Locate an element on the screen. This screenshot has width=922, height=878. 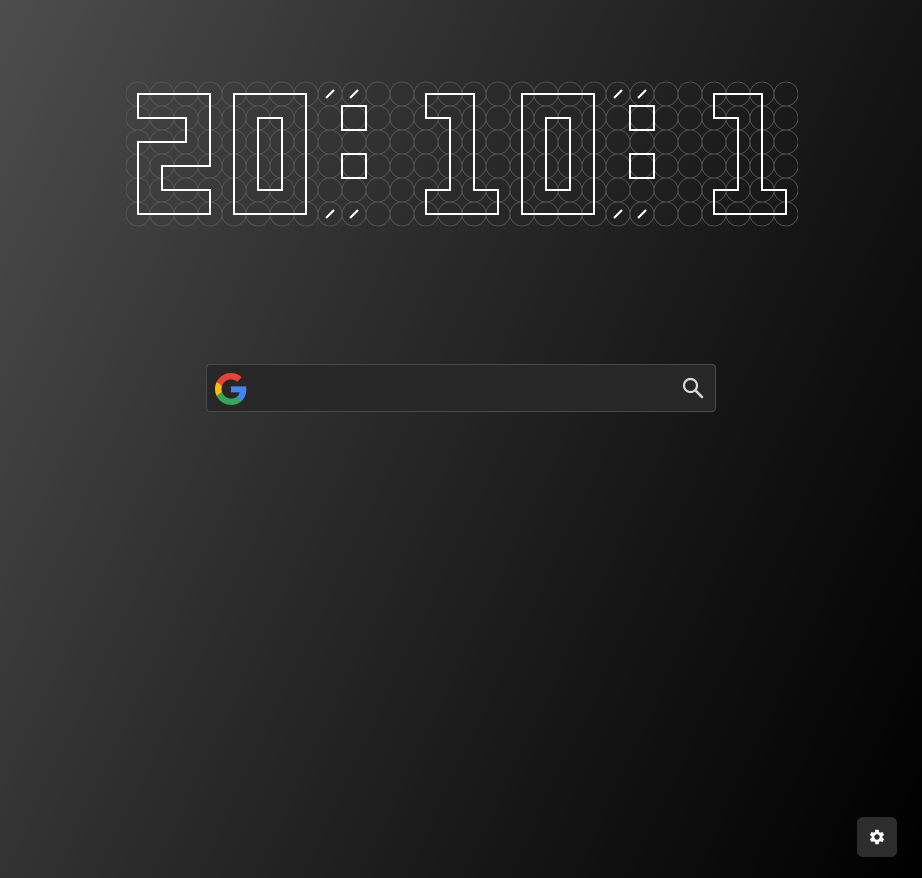
settings-button is located at coordinates (877, 837).